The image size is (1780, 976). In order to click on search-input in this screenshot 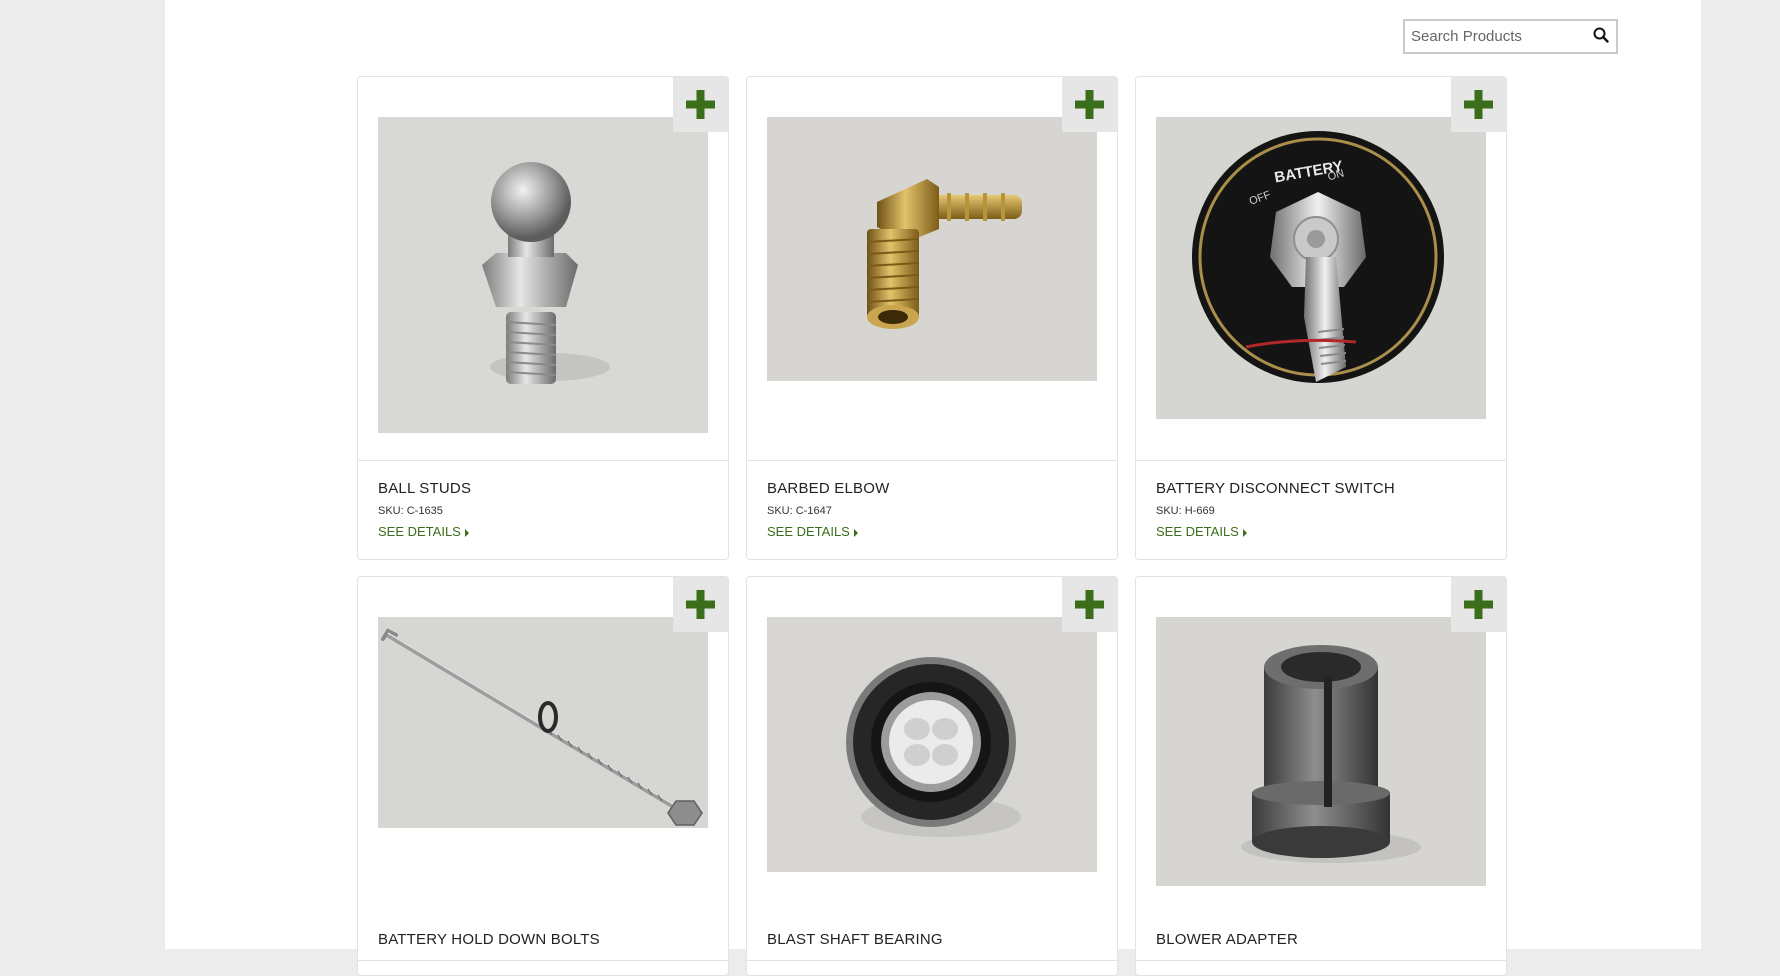, I will do `click(1495, 36)`.